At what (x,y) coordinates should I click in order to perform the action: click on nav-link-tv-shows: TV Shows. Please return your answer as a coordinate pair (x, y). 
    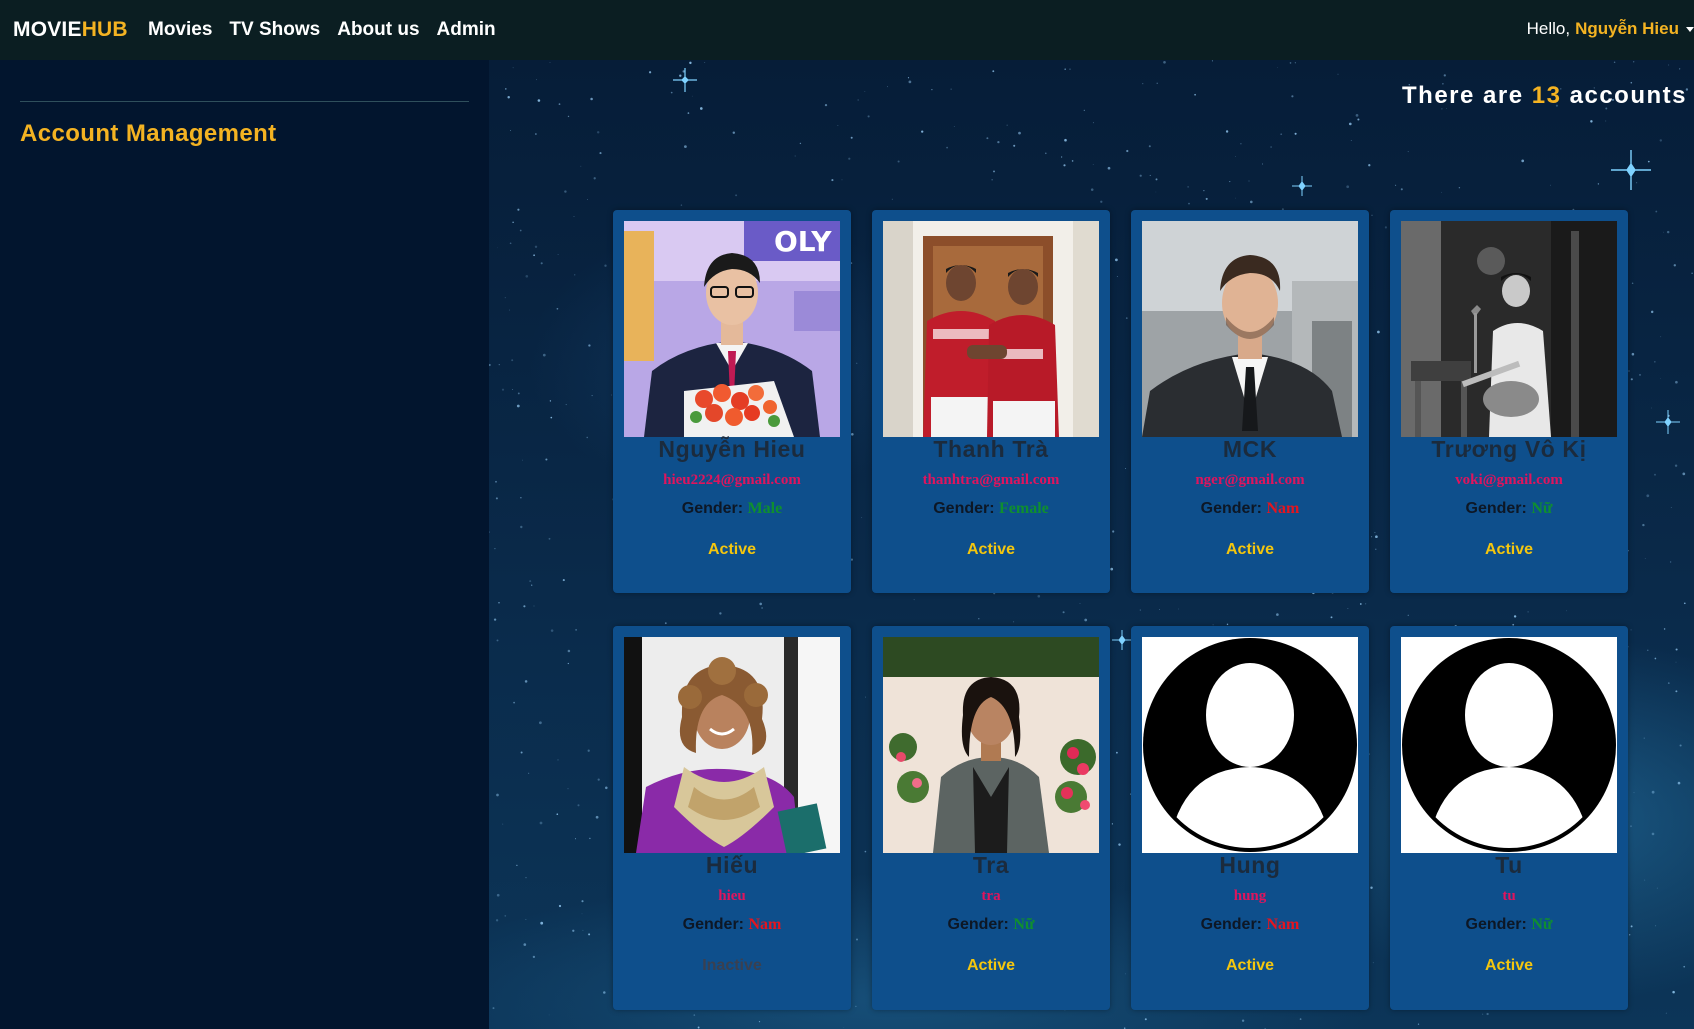
    Looking at the image, I should click on (274, 30).